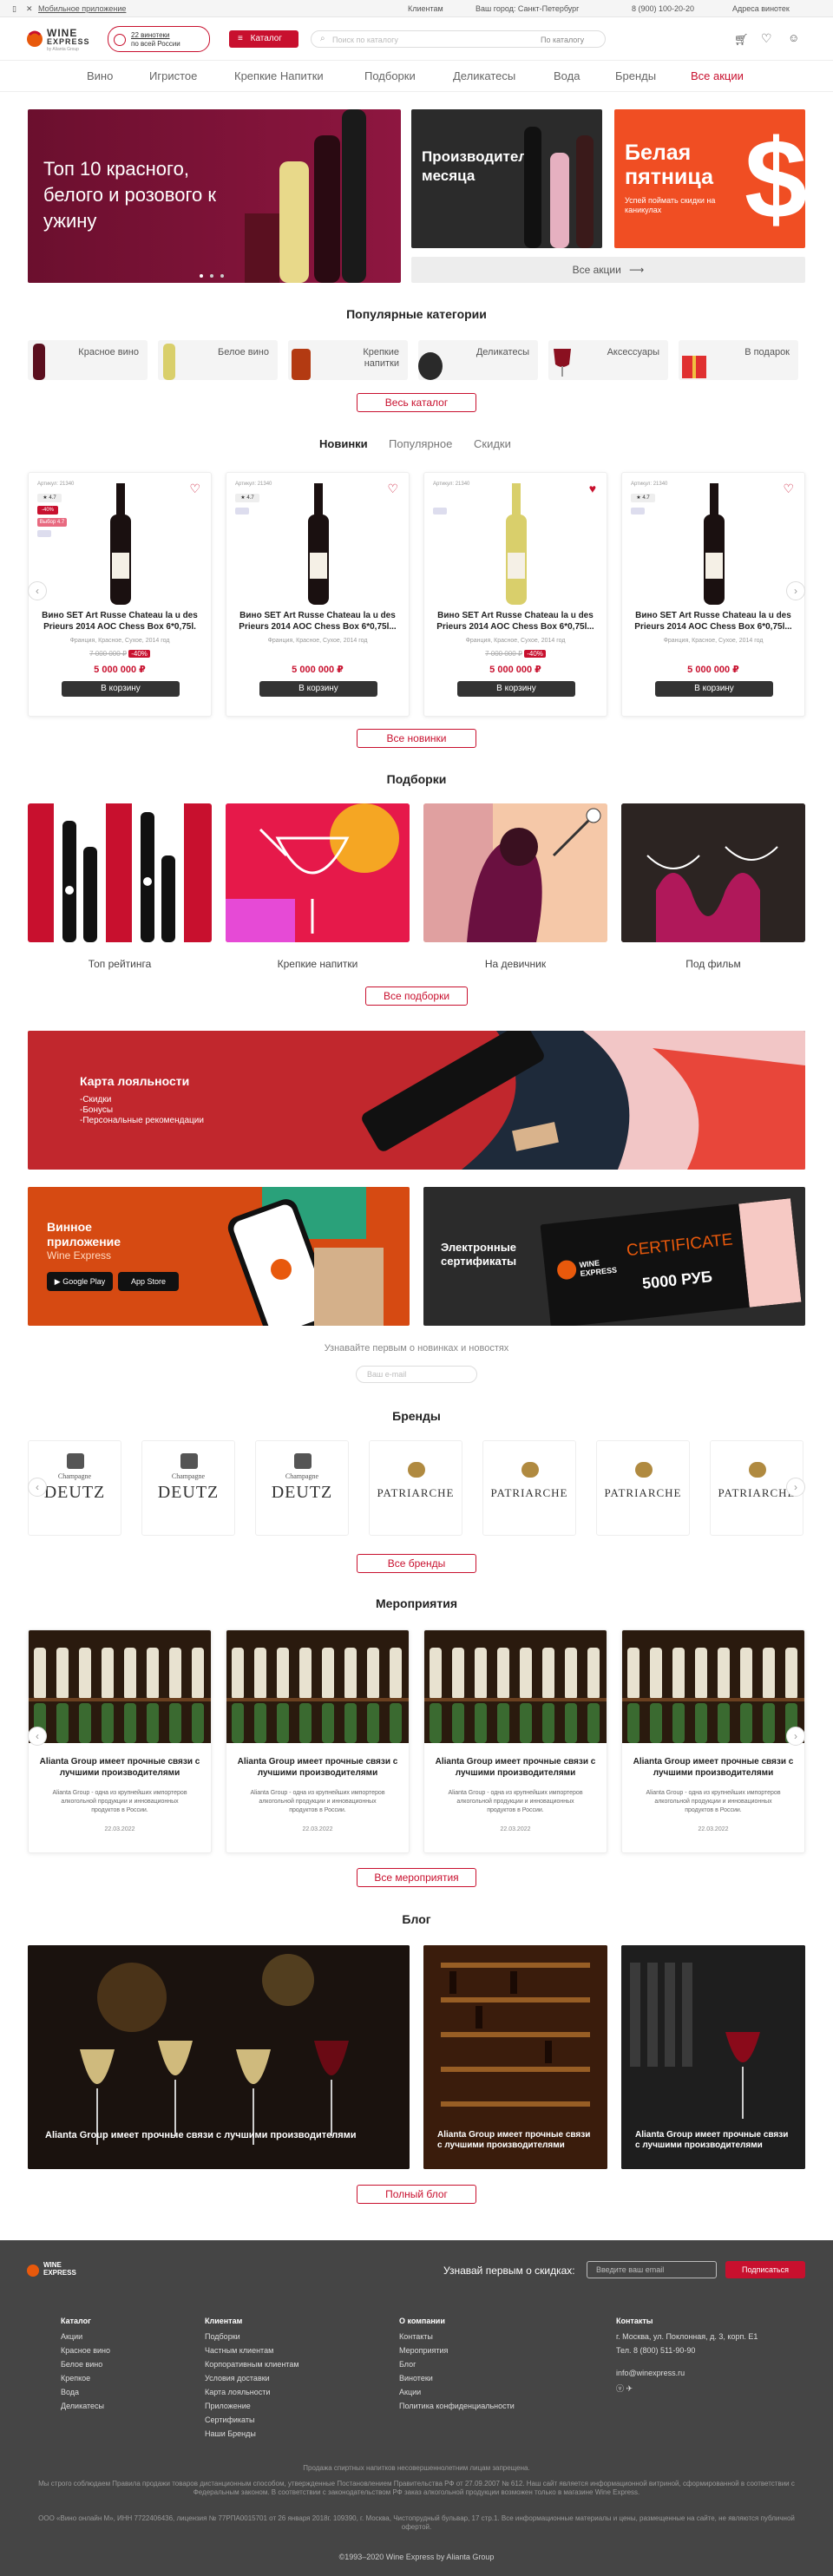  I want to click on tab-new: Новинки, so click(343, 443).